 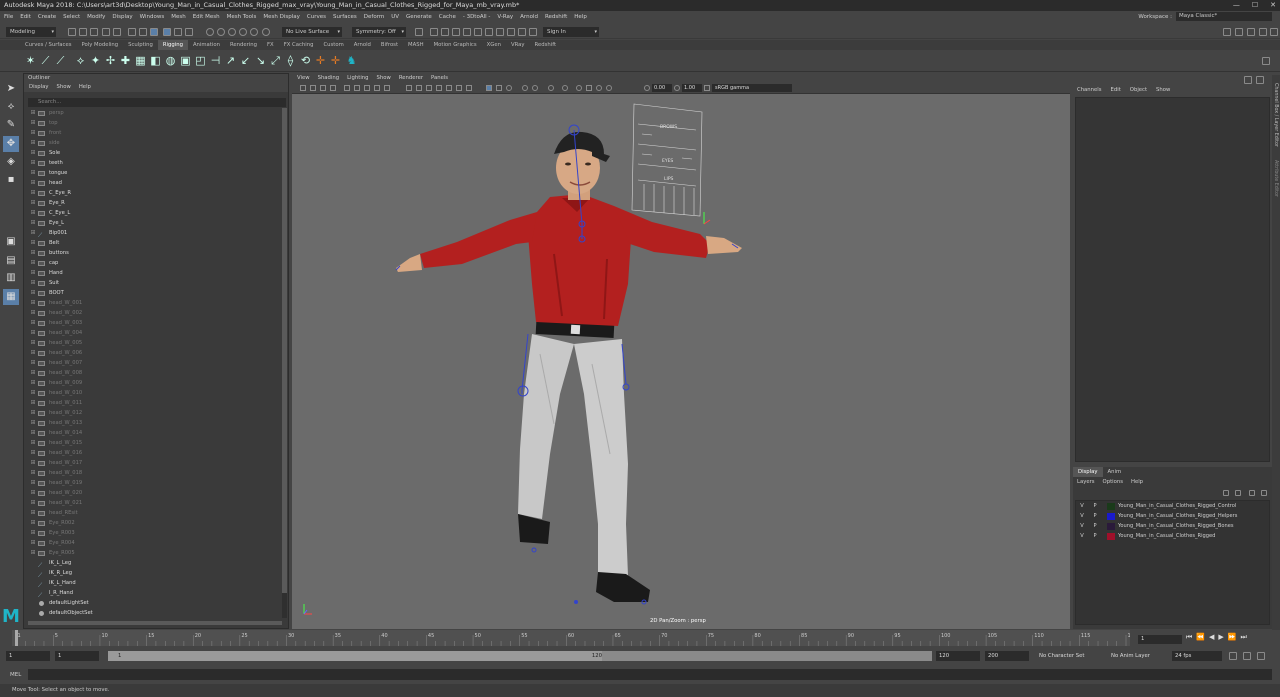 What do you see at coordinates (1273, 5) in the screenshot?
I see `close-button: ✕` at bounding box center [1273, 5].